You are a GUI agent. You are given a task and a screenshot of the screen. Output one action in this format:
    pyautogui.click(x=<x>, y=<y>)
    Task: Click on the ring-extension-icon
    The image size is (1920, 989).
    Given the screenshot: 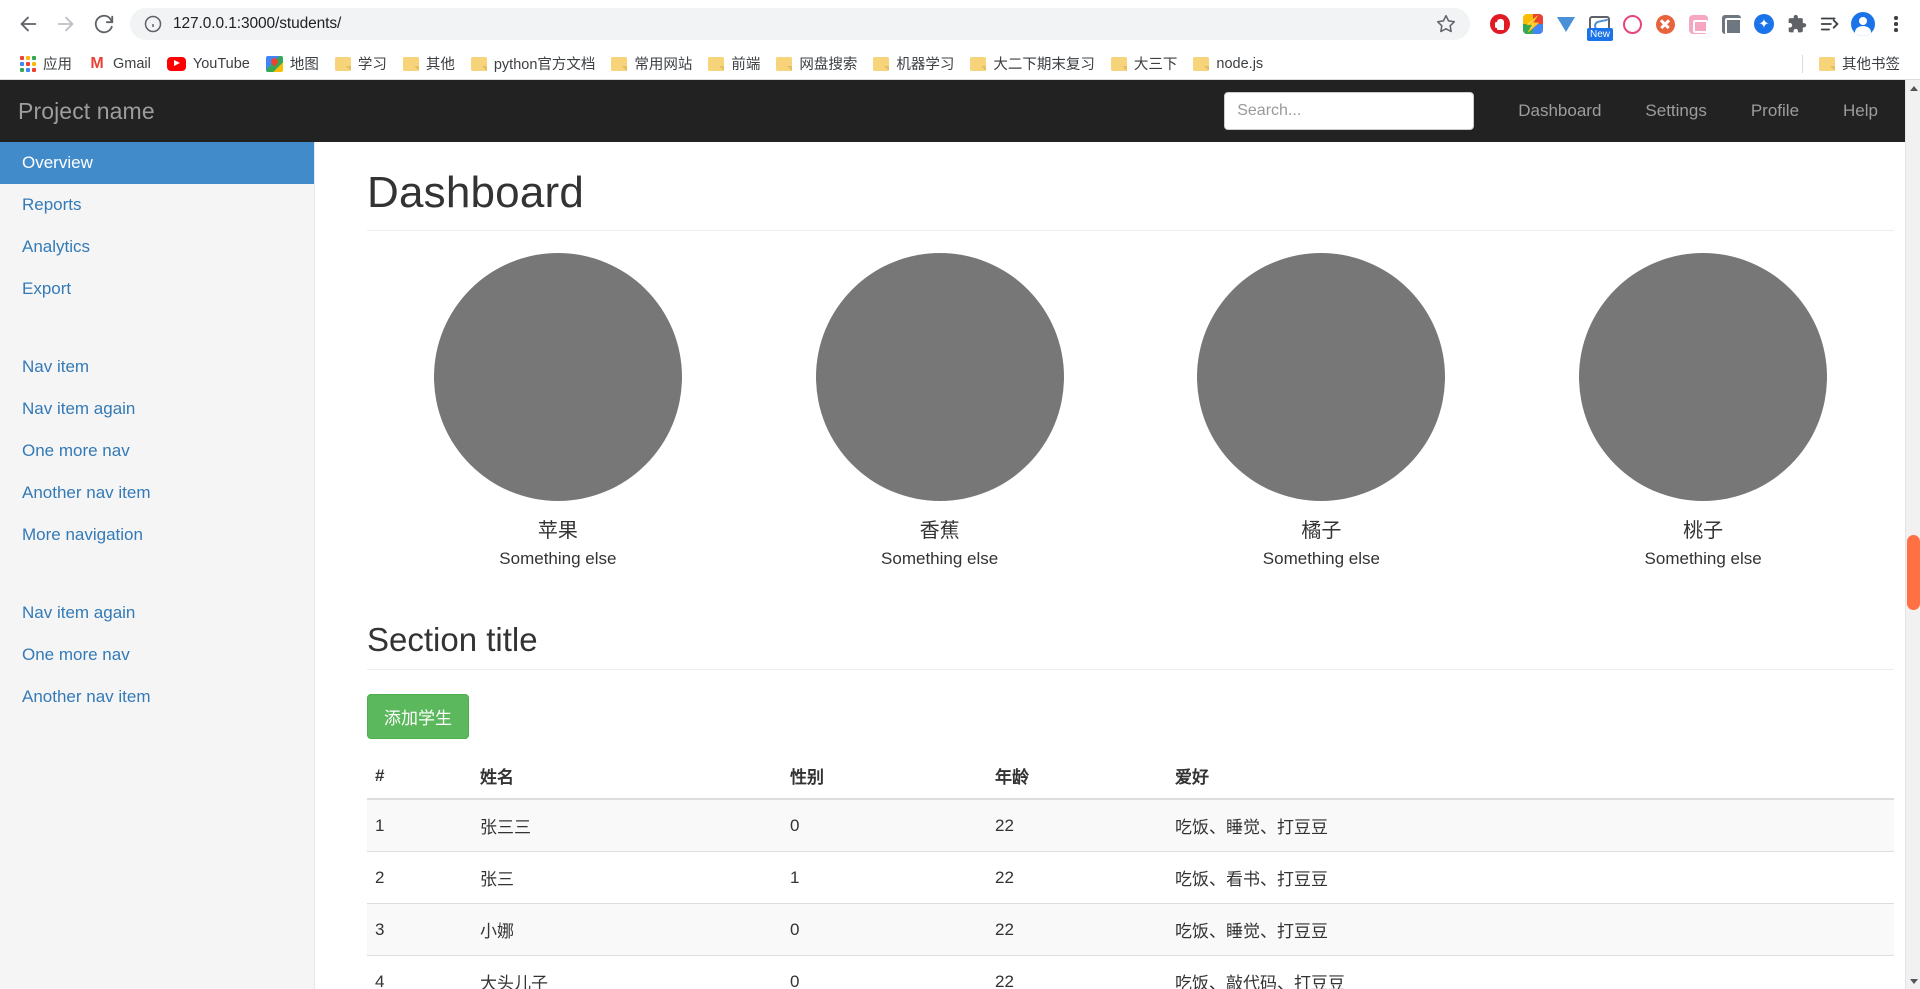 What is the action you would take?
    pyautogui.click(x=1632, y=24)
    